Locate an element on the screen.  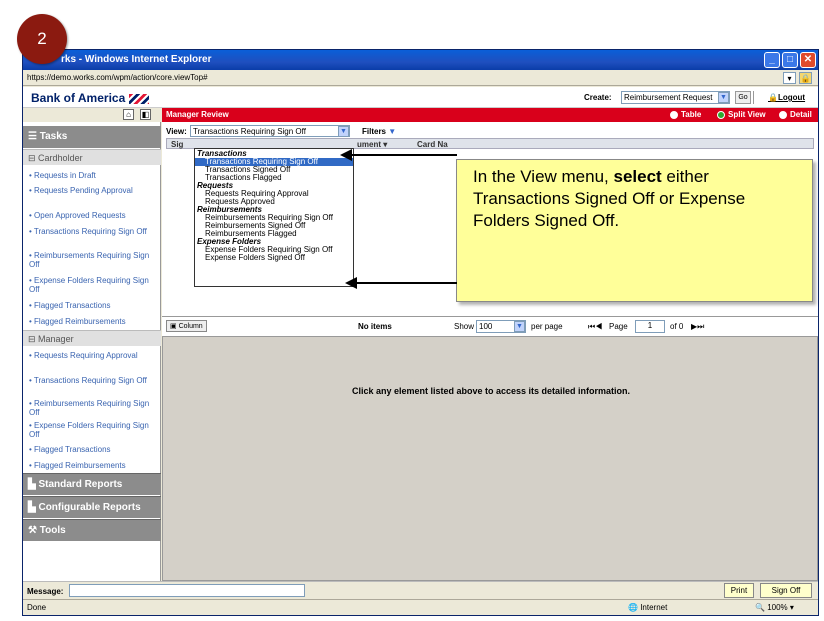
tasks-header: ☰ Tasks is located at coordinates (92, 137).